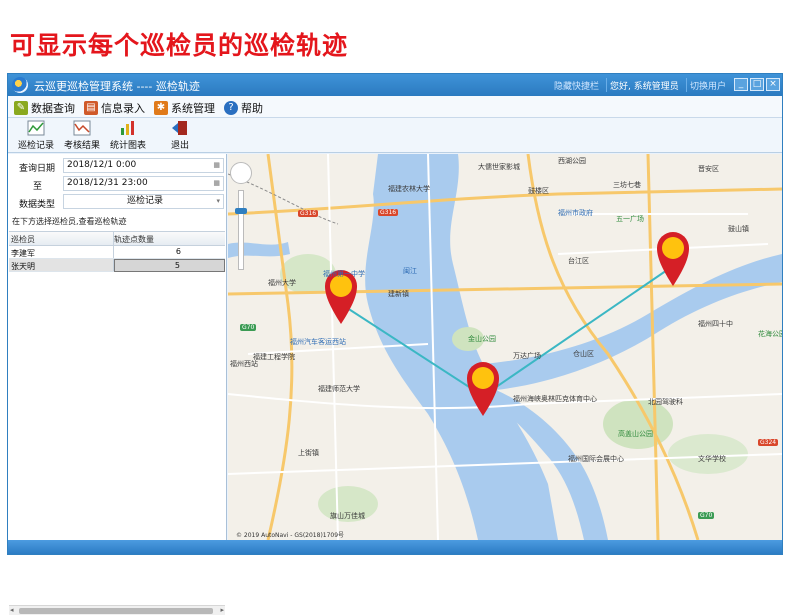  What do you see at coordinates (241, 211) in the screenshot?
I see `map-zoom-knob` at bounding box center [241, 211].